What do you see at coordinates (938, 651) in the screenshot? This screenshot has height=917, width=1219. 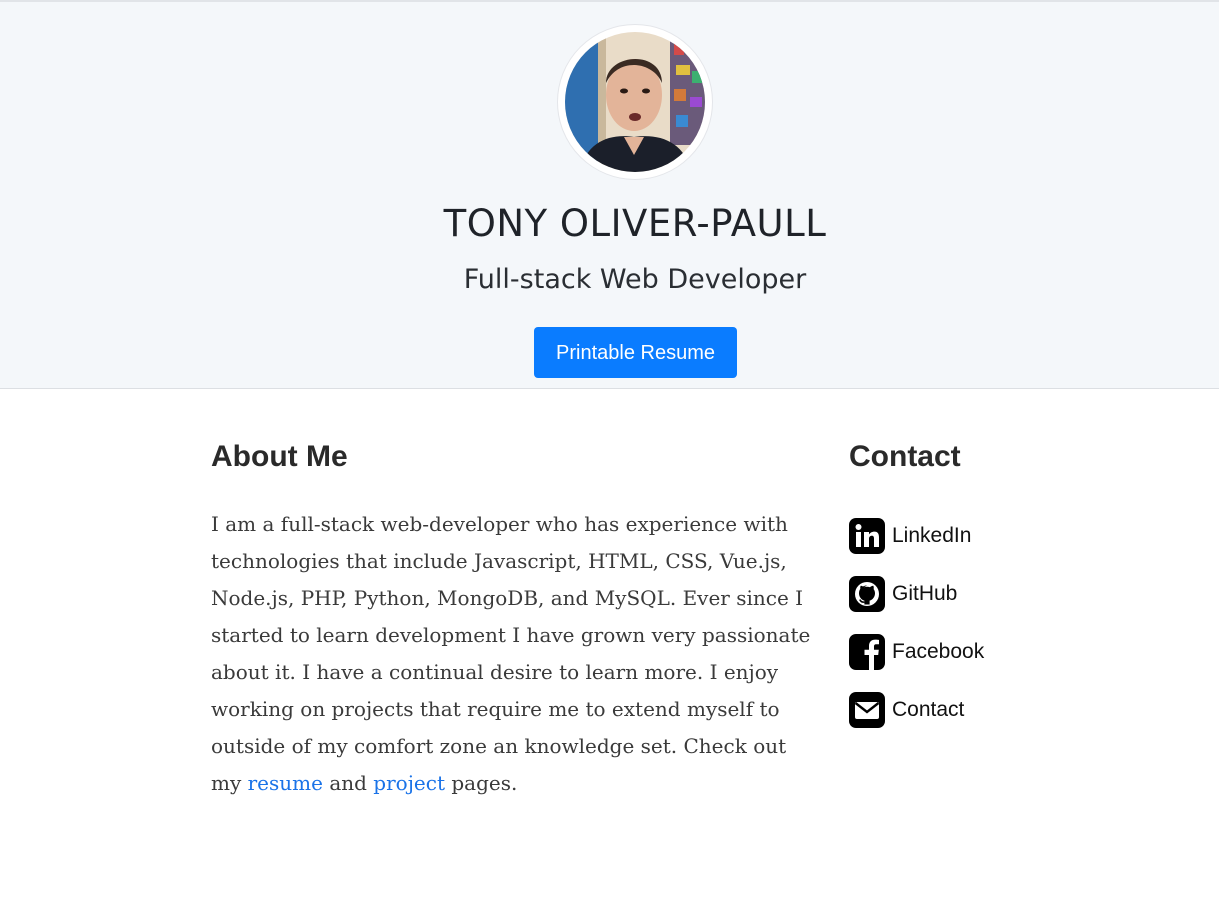 I see `contact-label-facebook: Facebook` at bounding box center [938, 651].